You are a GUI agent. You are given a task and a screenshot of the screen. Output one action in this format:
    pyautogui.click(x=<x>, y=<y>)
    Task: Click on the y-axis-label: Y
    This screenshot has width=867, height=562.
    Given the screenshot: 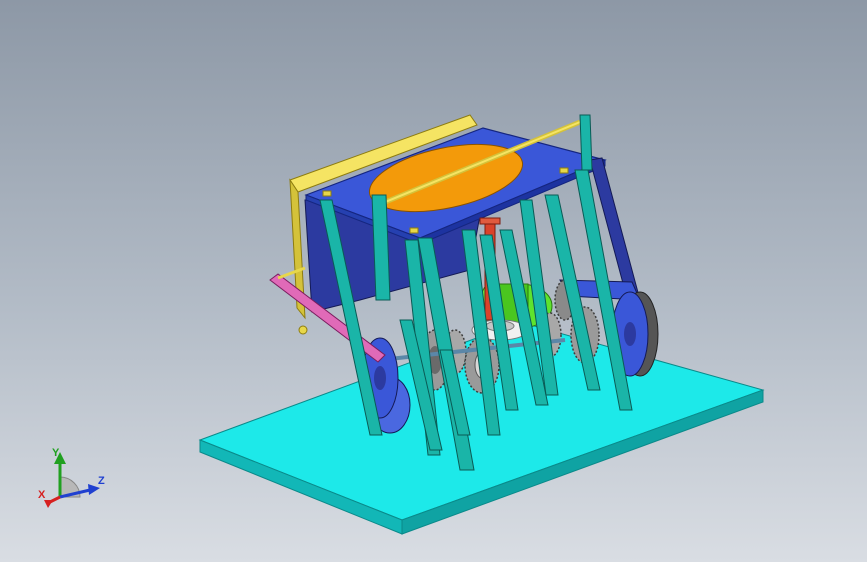 What is the action you would take?
    pyautogui.click(x=56, y=453)
    